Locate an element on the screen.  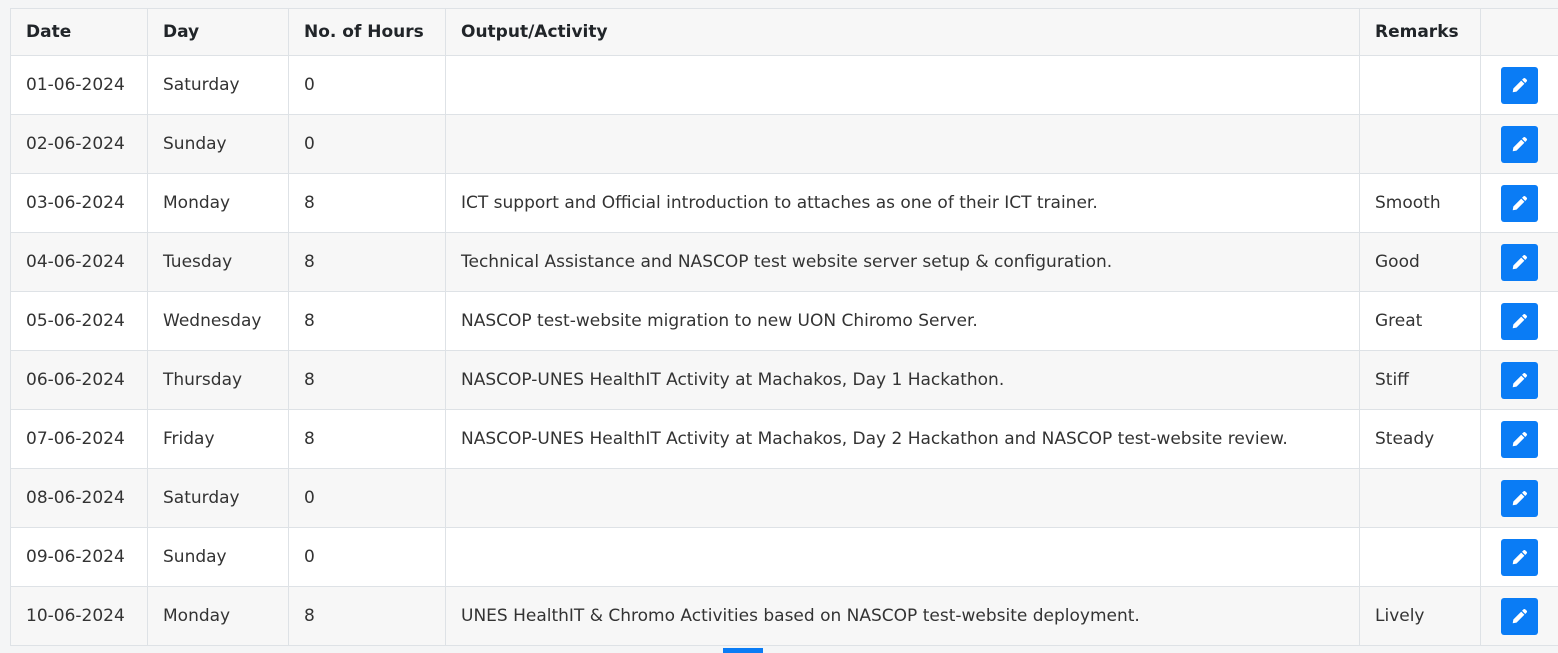
cell-day: Thursday is located at coordinates (218, 380).